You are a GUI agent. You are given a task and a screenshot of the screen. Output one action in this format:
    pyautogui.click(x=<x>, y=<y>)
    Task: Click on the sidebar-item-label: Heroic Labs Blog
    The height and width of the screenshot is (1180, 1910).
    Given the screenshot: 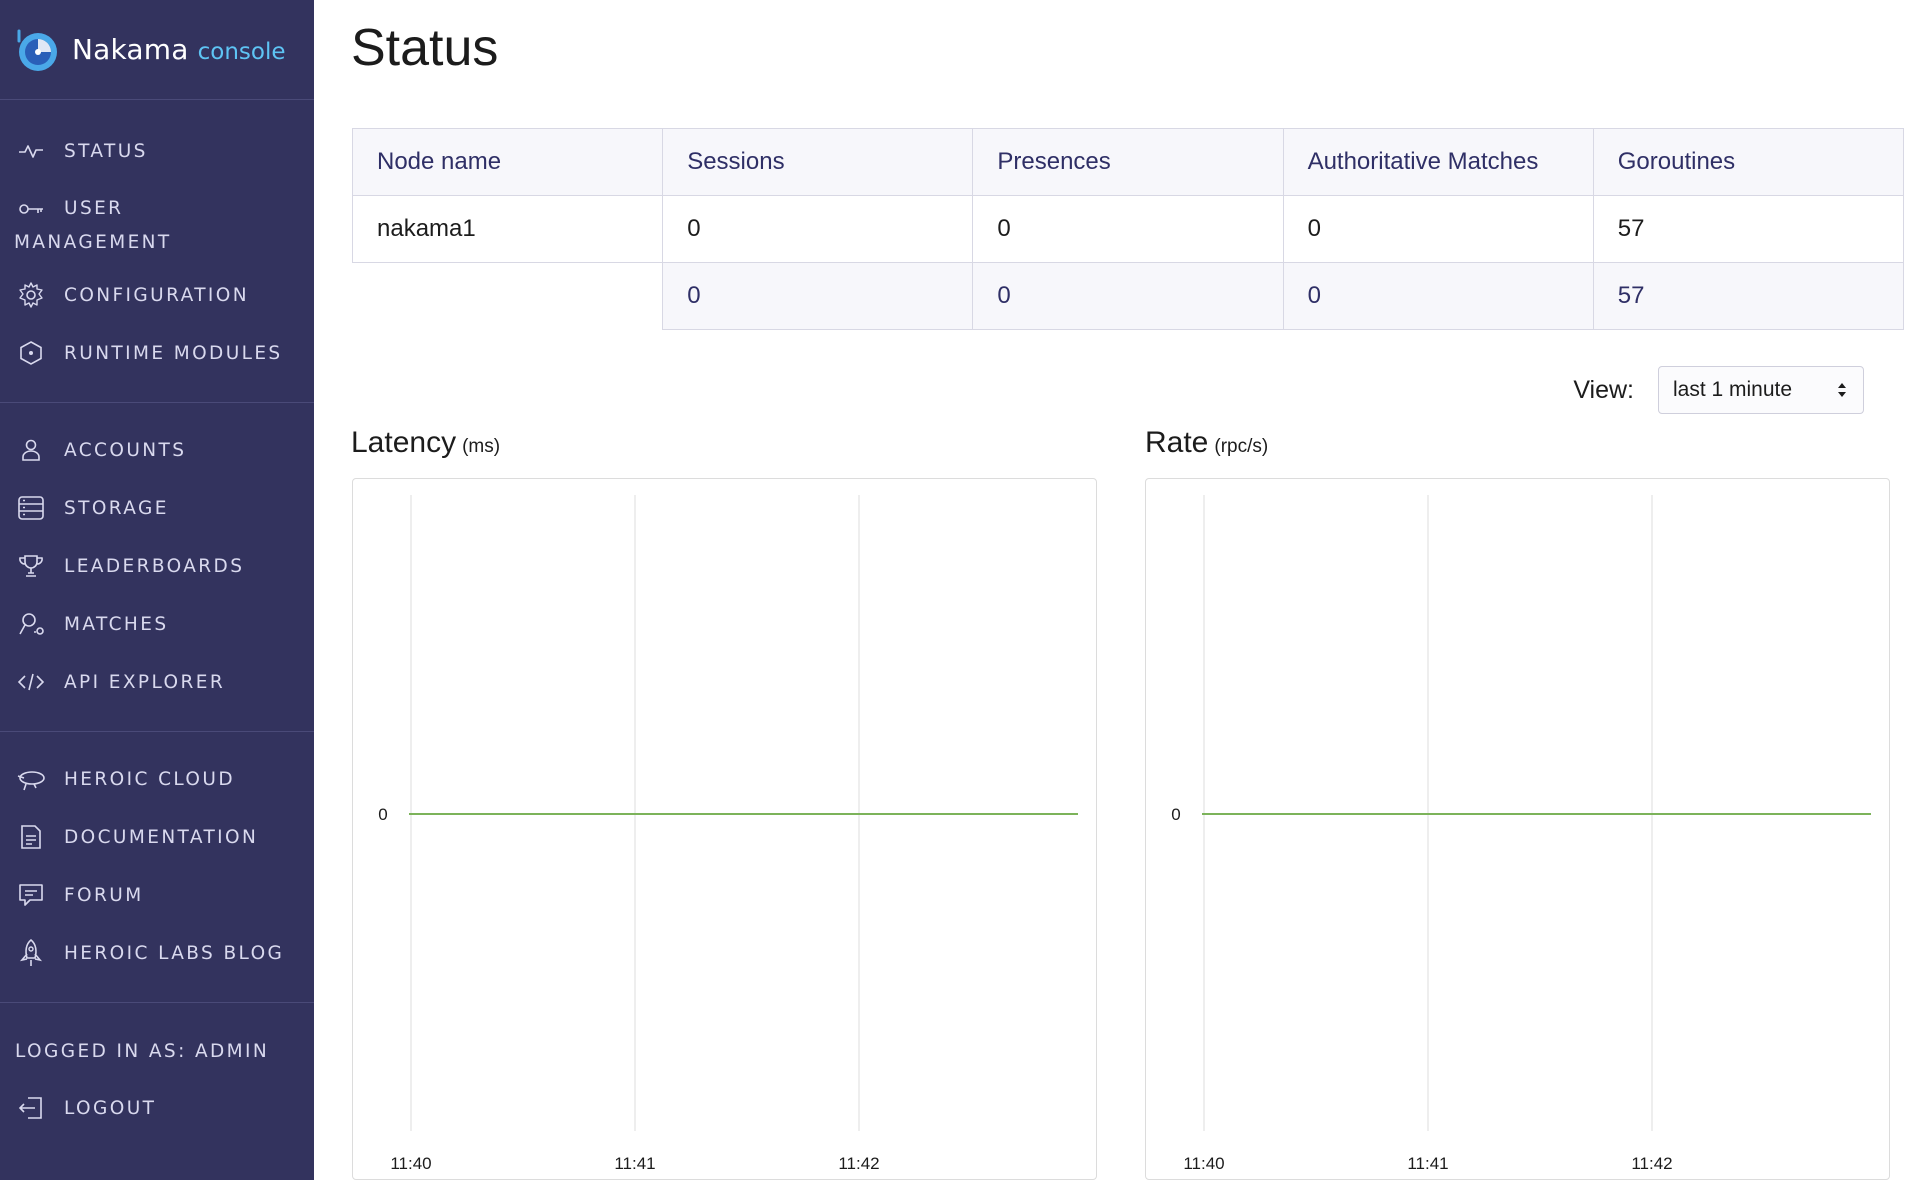 What is the action you would take?
    pyautogui.click(x=174, y=953)
    